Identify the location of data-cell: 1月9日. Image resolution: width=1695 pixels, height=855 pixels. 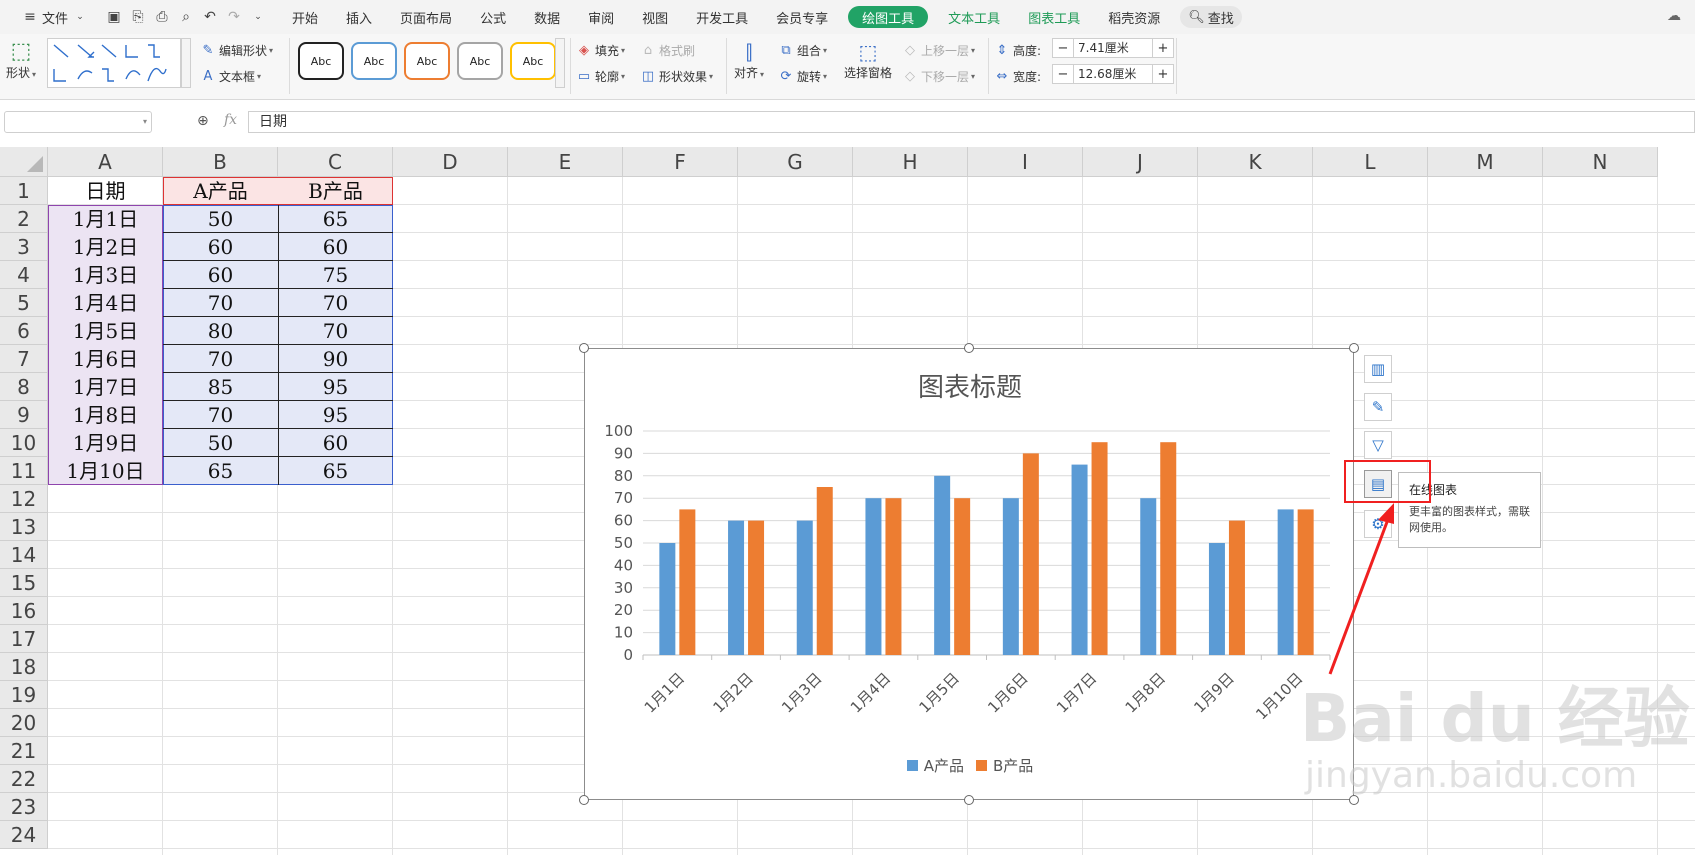
(105, 443).